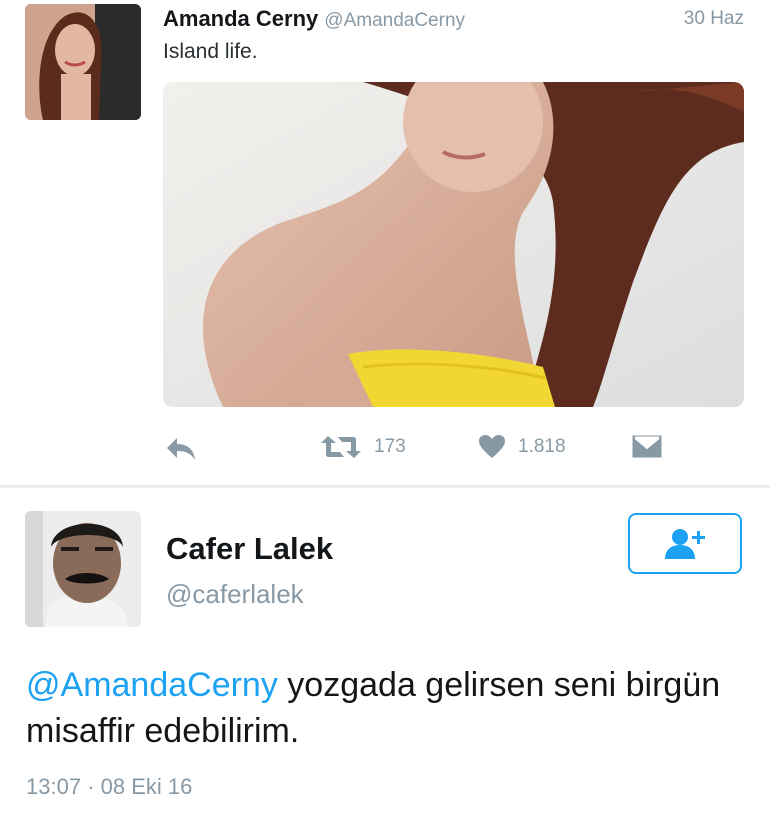  I want to click on reply-button, so click(181, 449).